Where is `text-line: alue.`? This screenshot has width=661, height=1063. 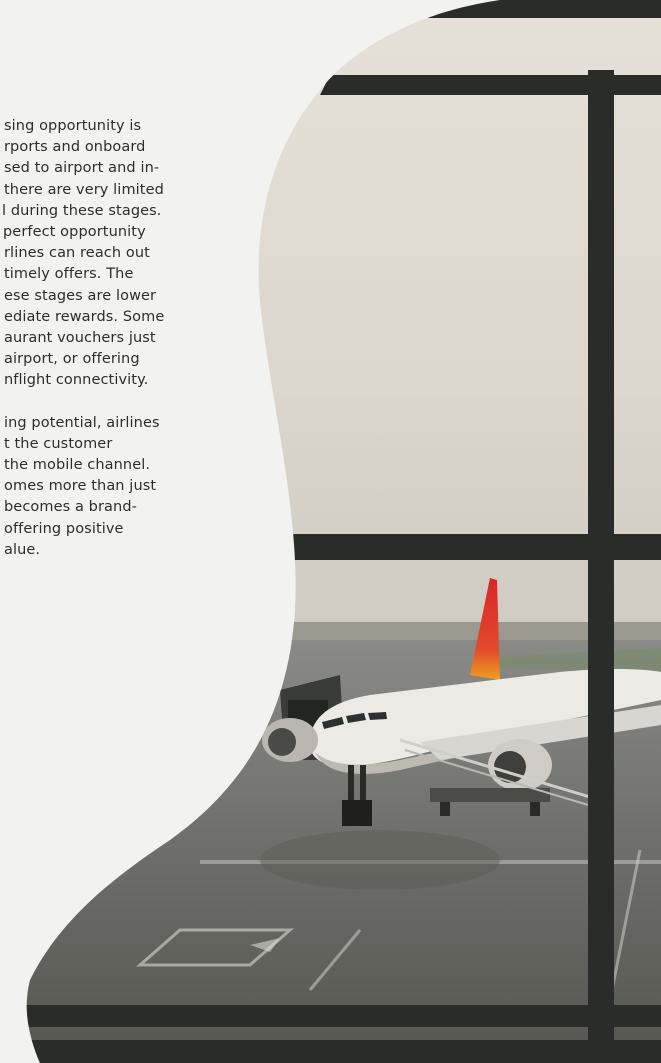 text-line: alue. is located at coordinates (22, 549).